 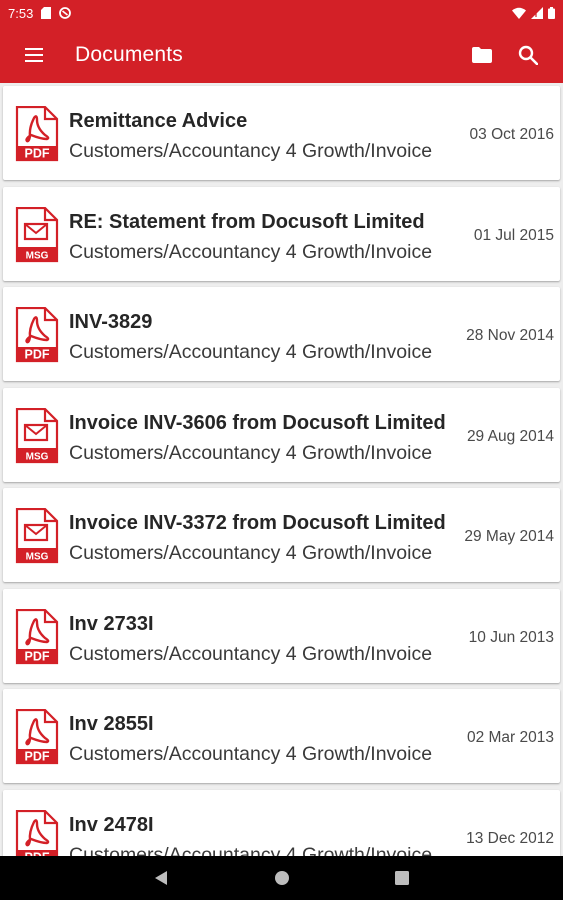 I want to click on back-icon, so click(x=161, y=878).